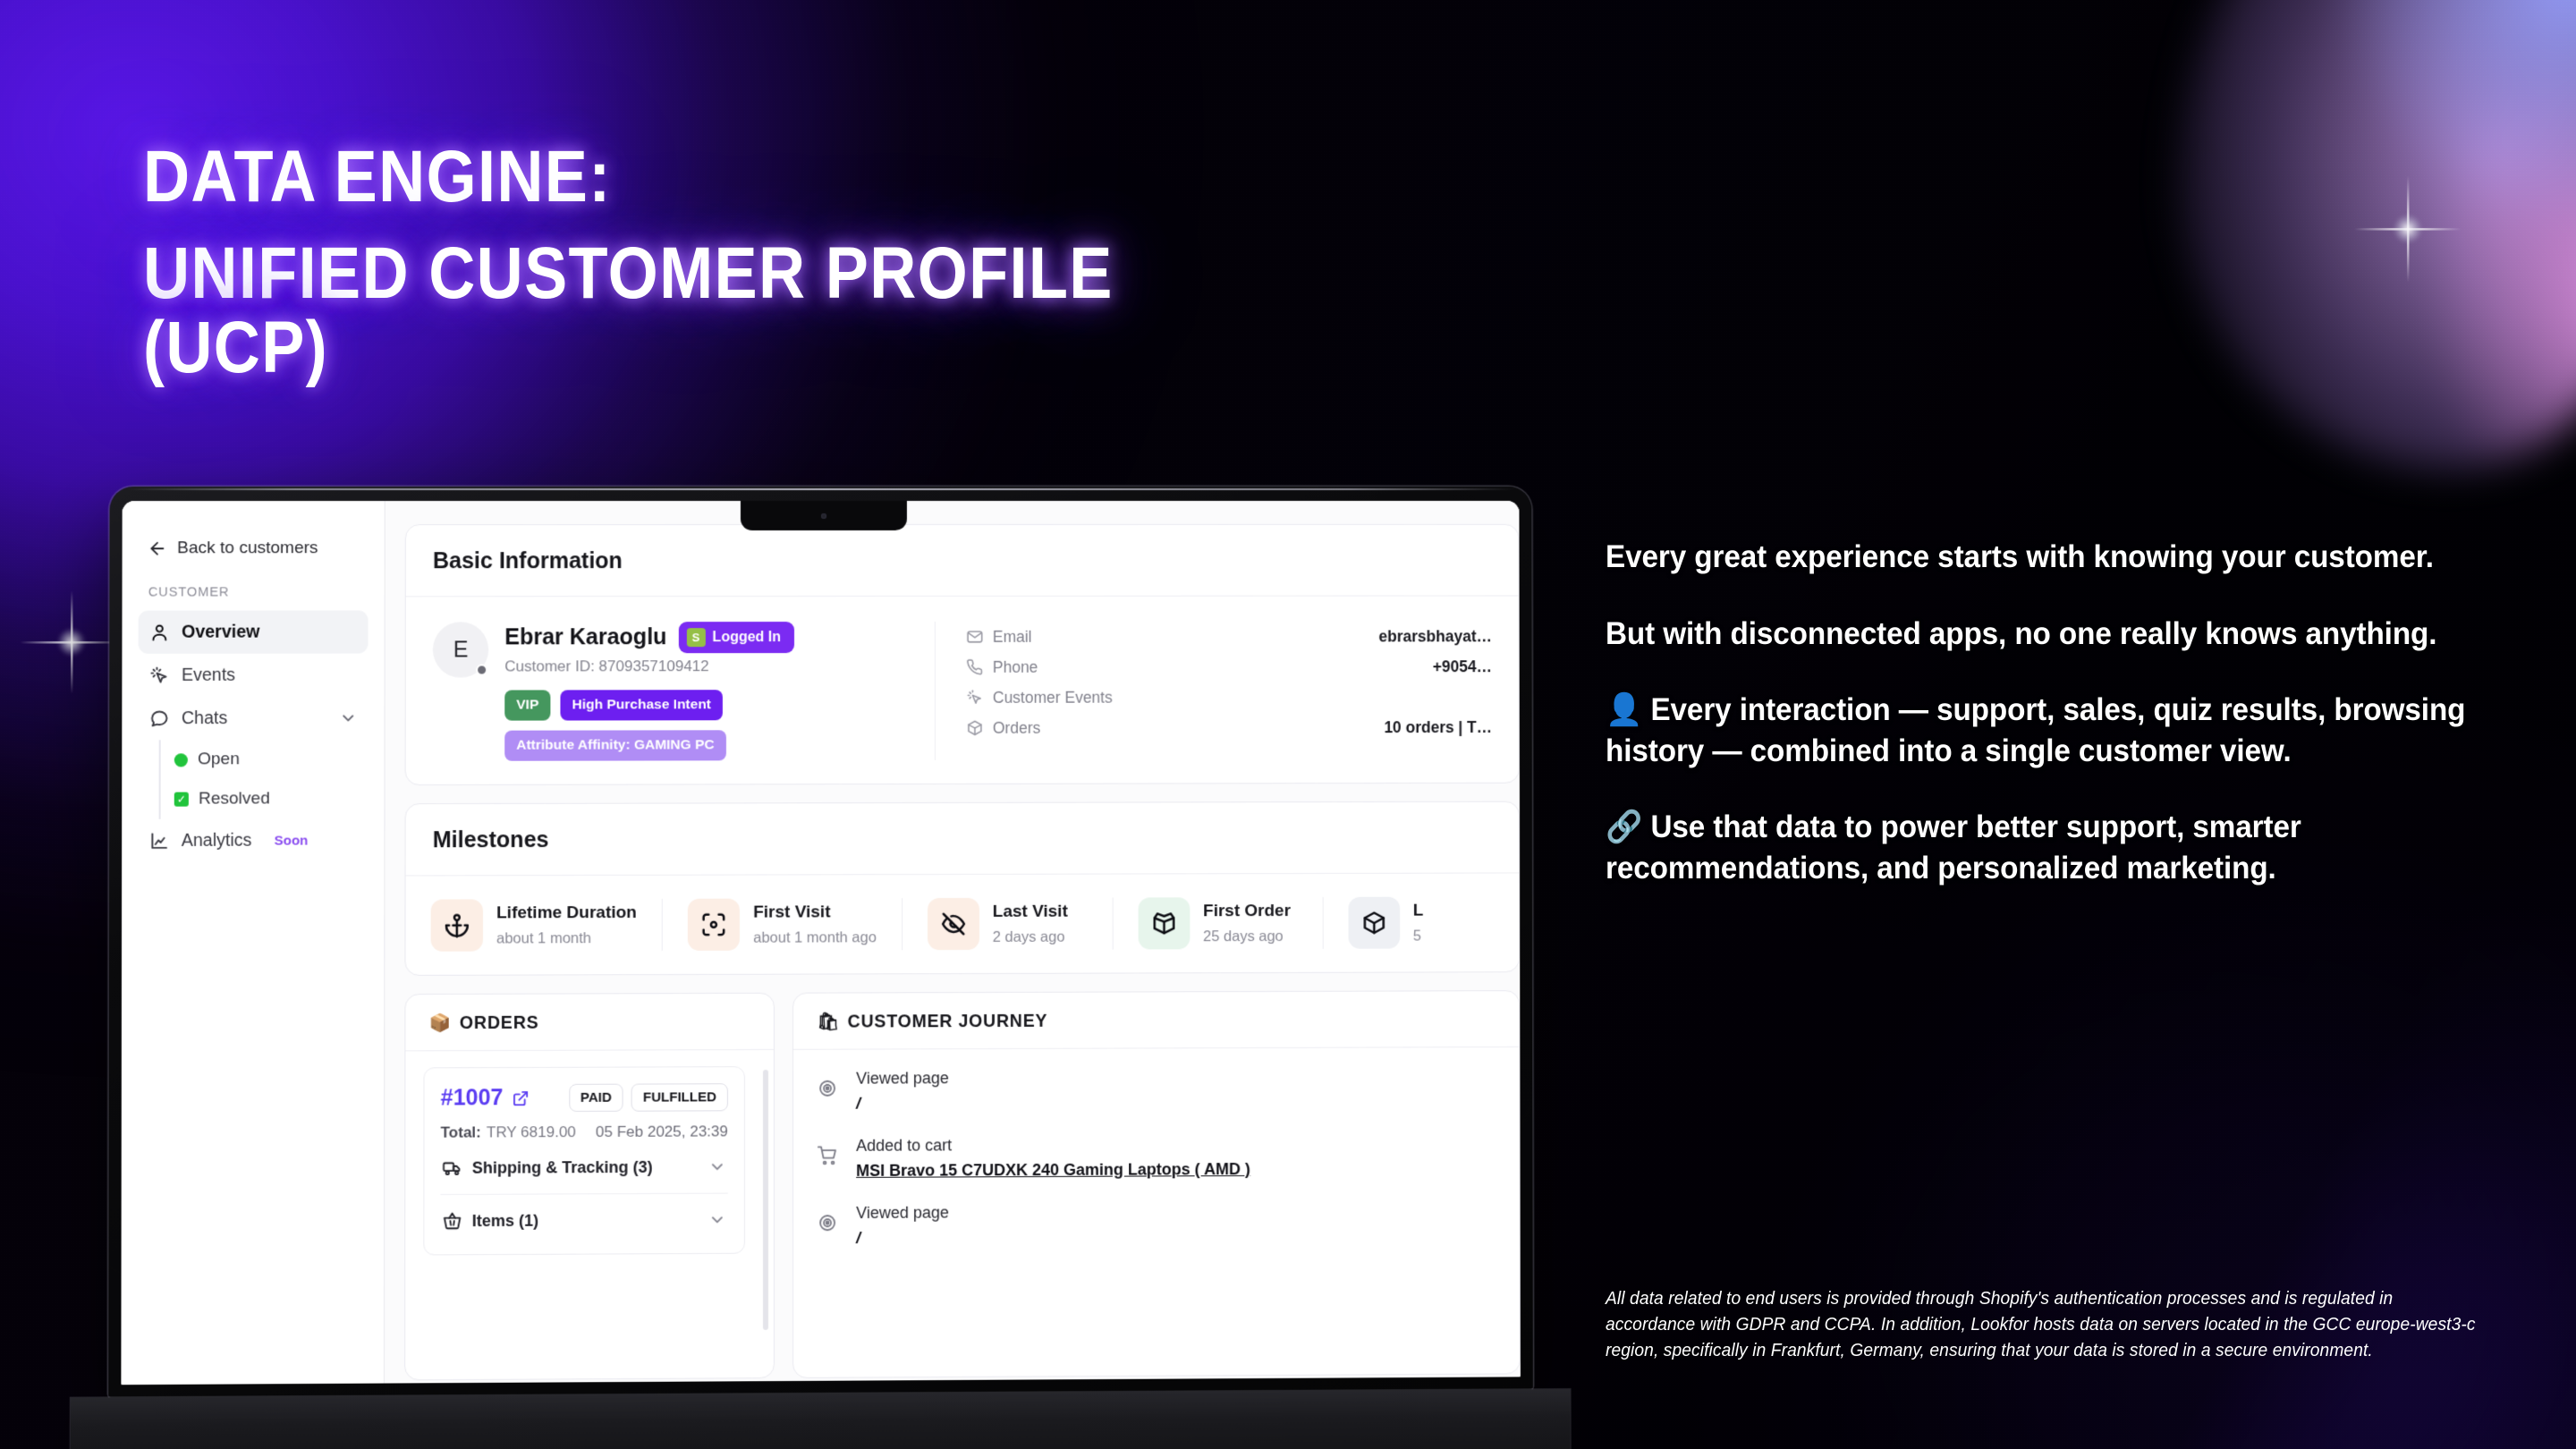  I want to click on cursor-click-icon, so click(159, 675).